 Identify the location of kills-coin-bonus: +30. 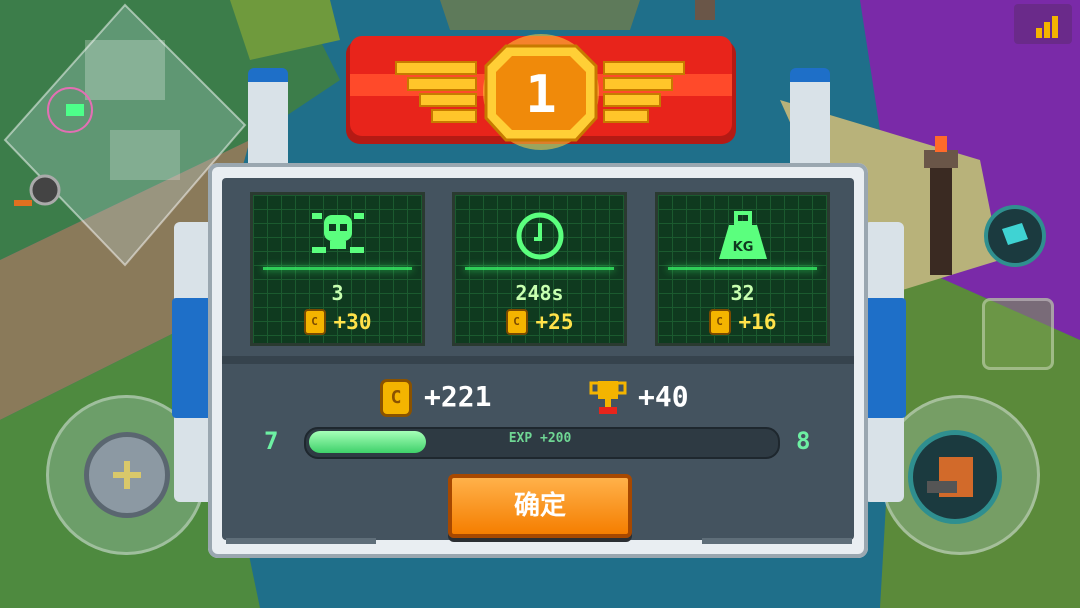
(352, 322).